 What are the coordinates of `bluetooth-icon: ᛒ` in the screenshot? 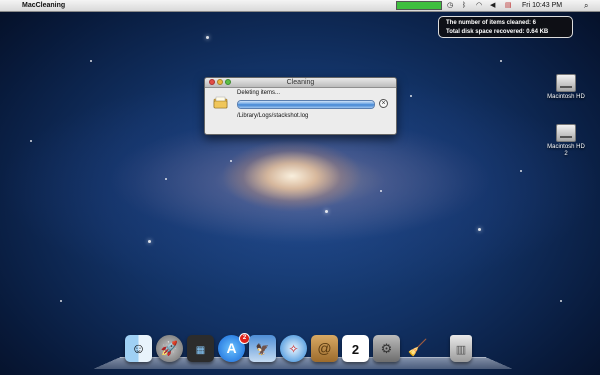 It's located at (464, 5).